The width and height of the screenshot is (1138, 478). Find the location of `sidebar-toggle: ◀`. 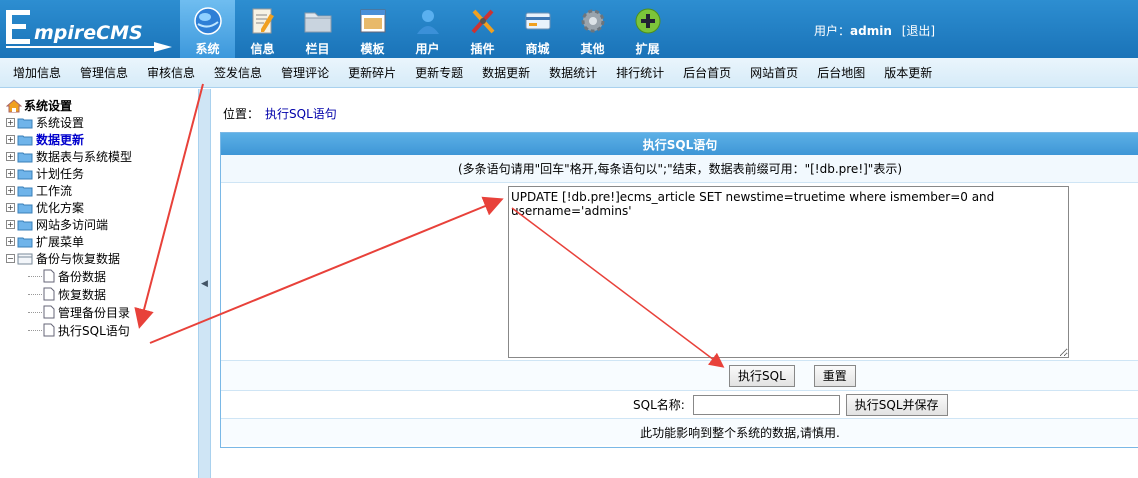

sidebar-toggle: ◀ is located at coordinates (204, 283).